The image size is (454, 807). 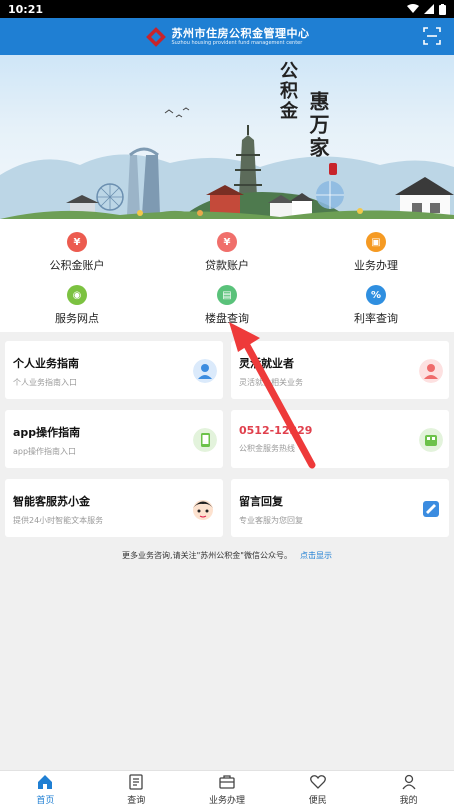 I want to click on person-icon, so click(x=205, y=371).